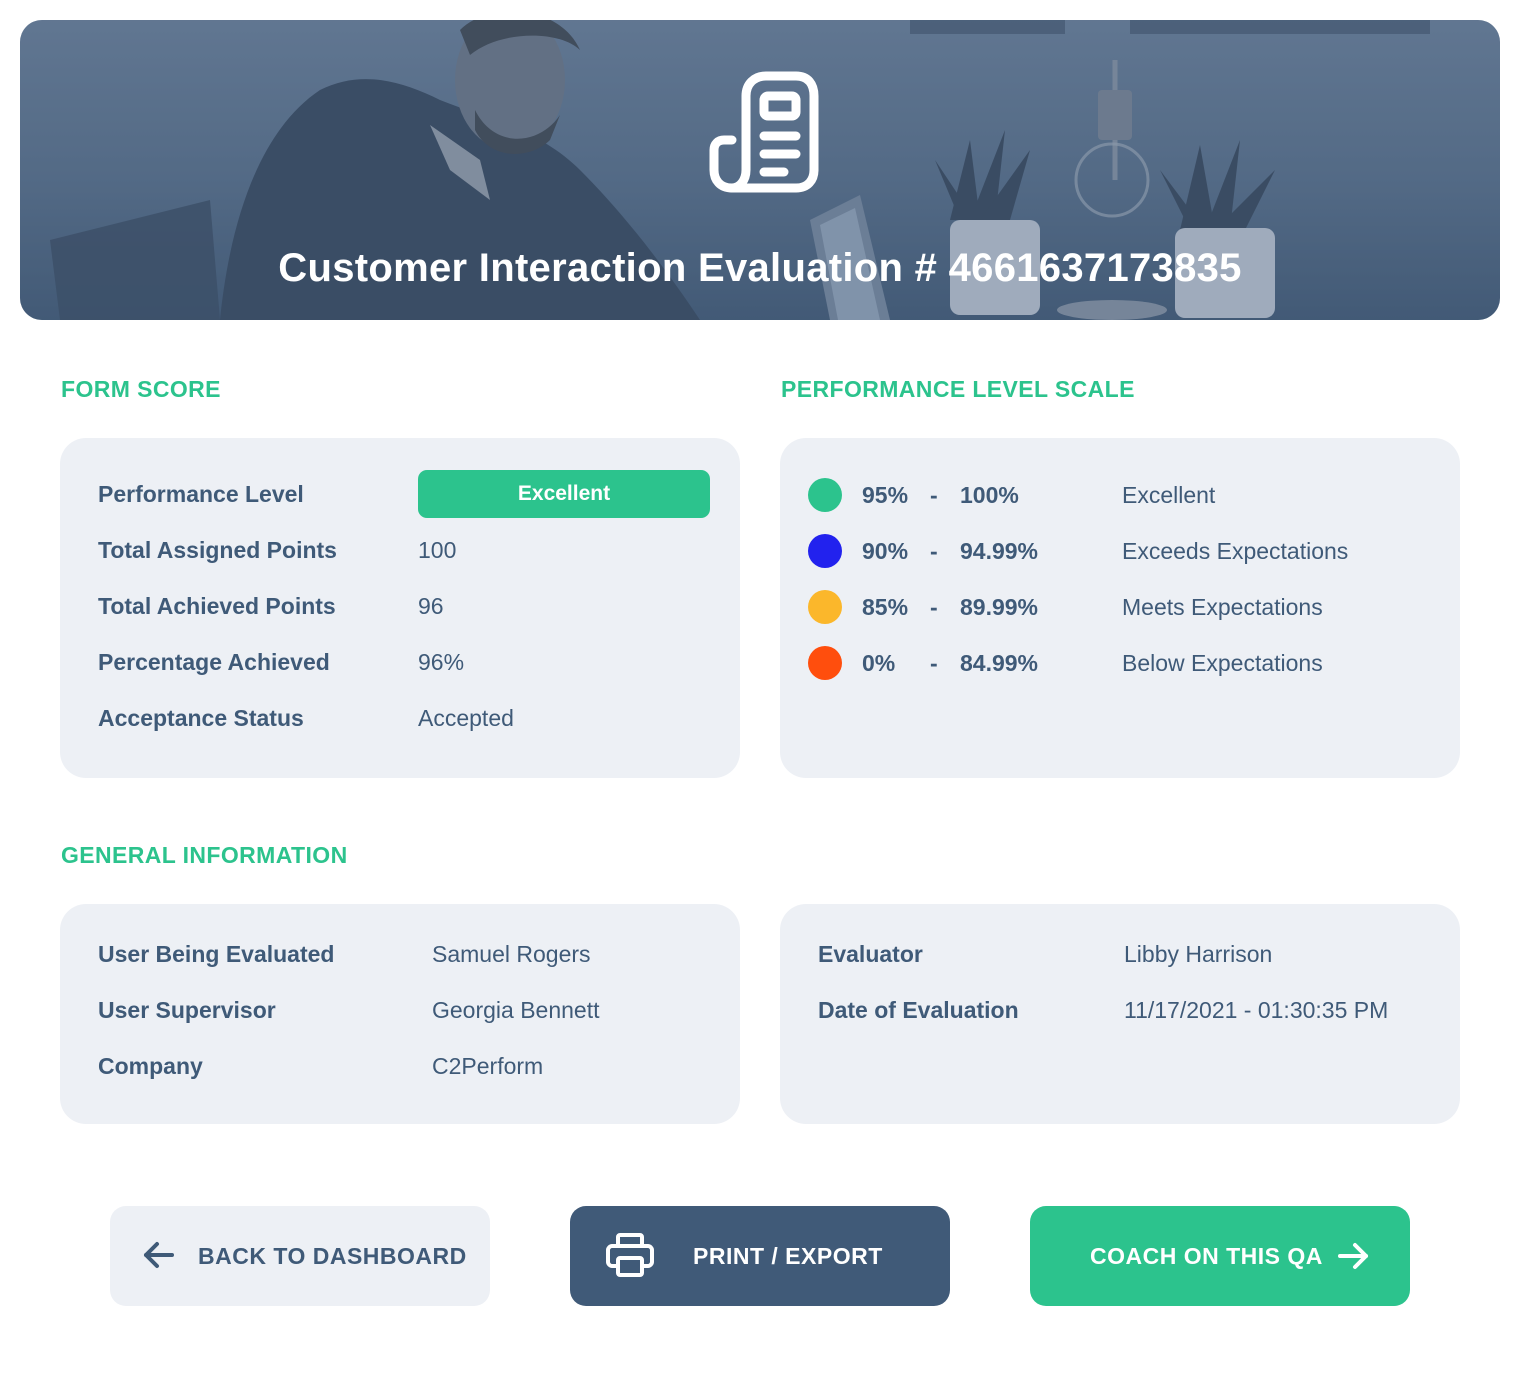 The image size is (1520, 1388). What do you see at coordinates (1235, 550) in the screenshot?
I see `scale-level-name: Exceeds Expectations` at bounding box center [1235, 550].